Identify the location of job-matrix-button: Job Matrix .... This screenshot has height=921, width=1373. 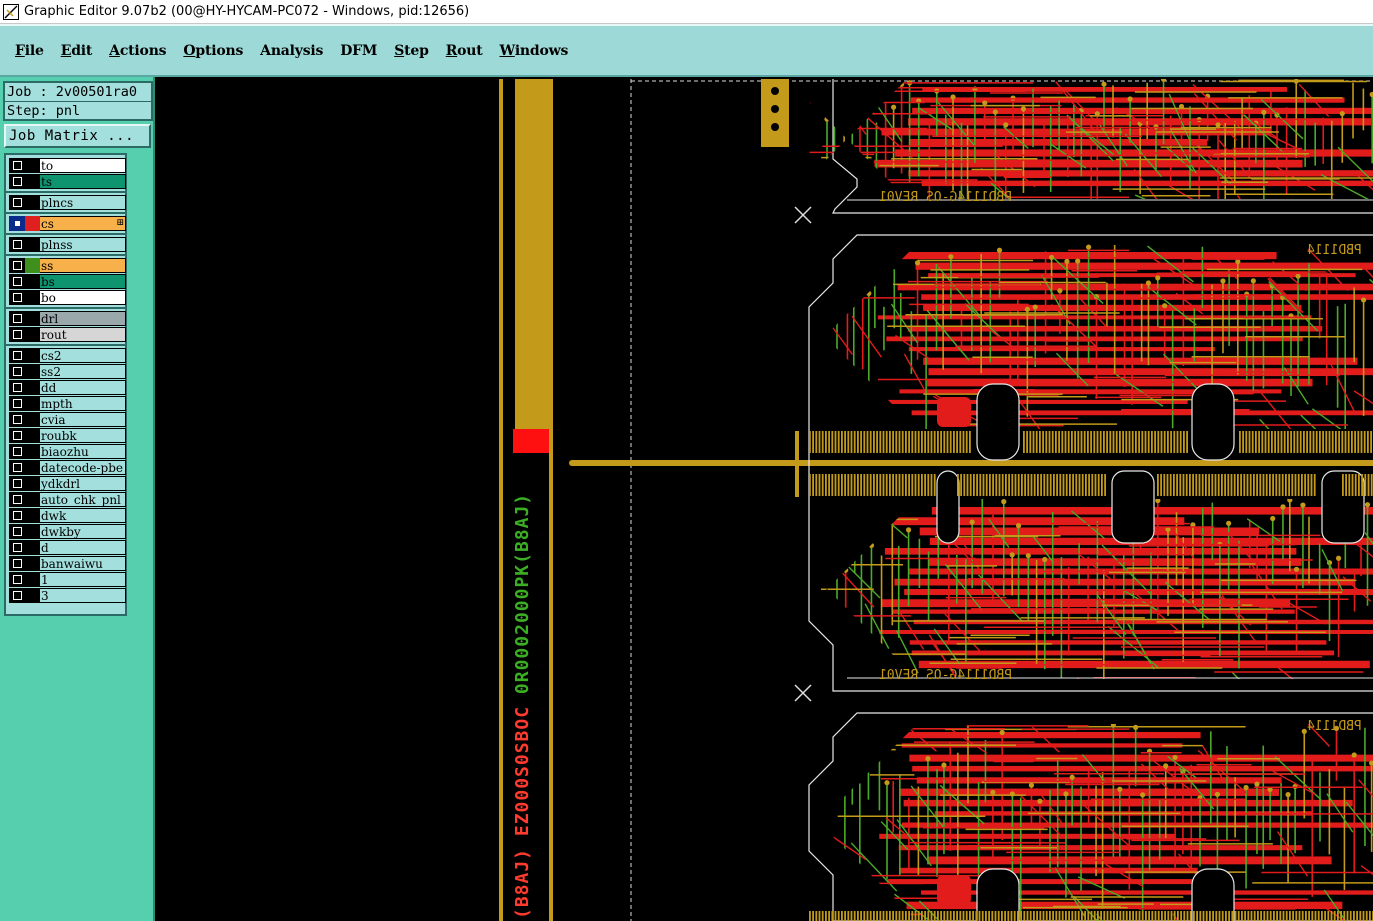
(77, 136).